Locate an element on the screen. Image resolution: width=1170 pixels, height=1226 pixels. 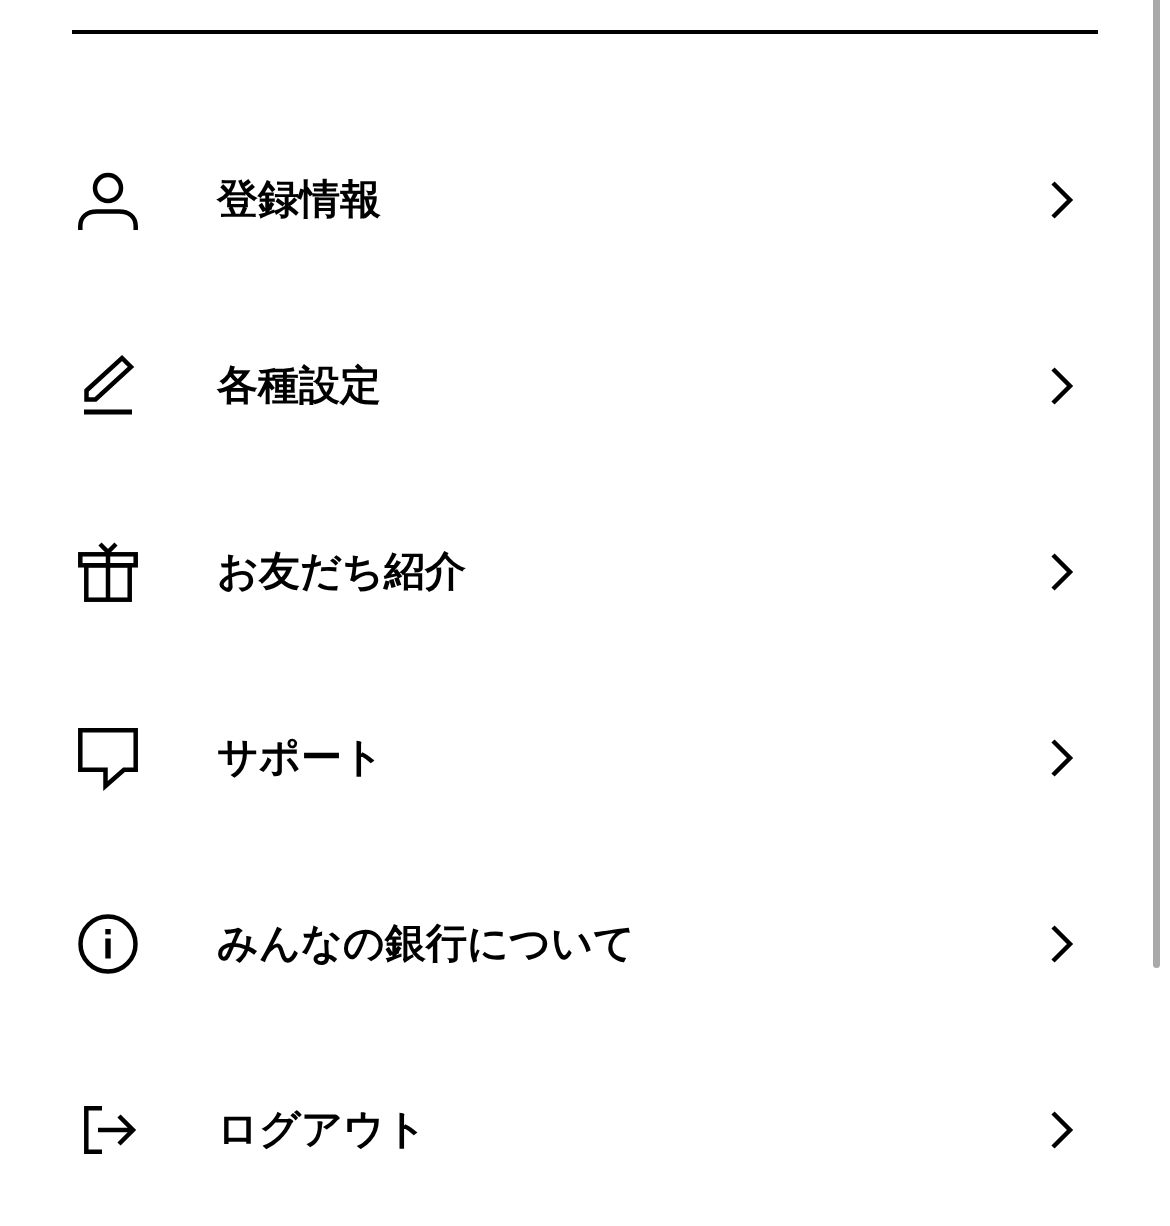
scrollbar-thumb is located at coordinates (1156, 484).